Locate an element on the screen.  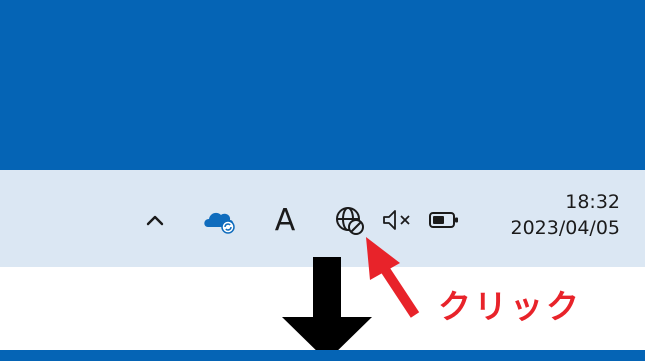
desktop-background-bottom is located at coordinates (322, 355).